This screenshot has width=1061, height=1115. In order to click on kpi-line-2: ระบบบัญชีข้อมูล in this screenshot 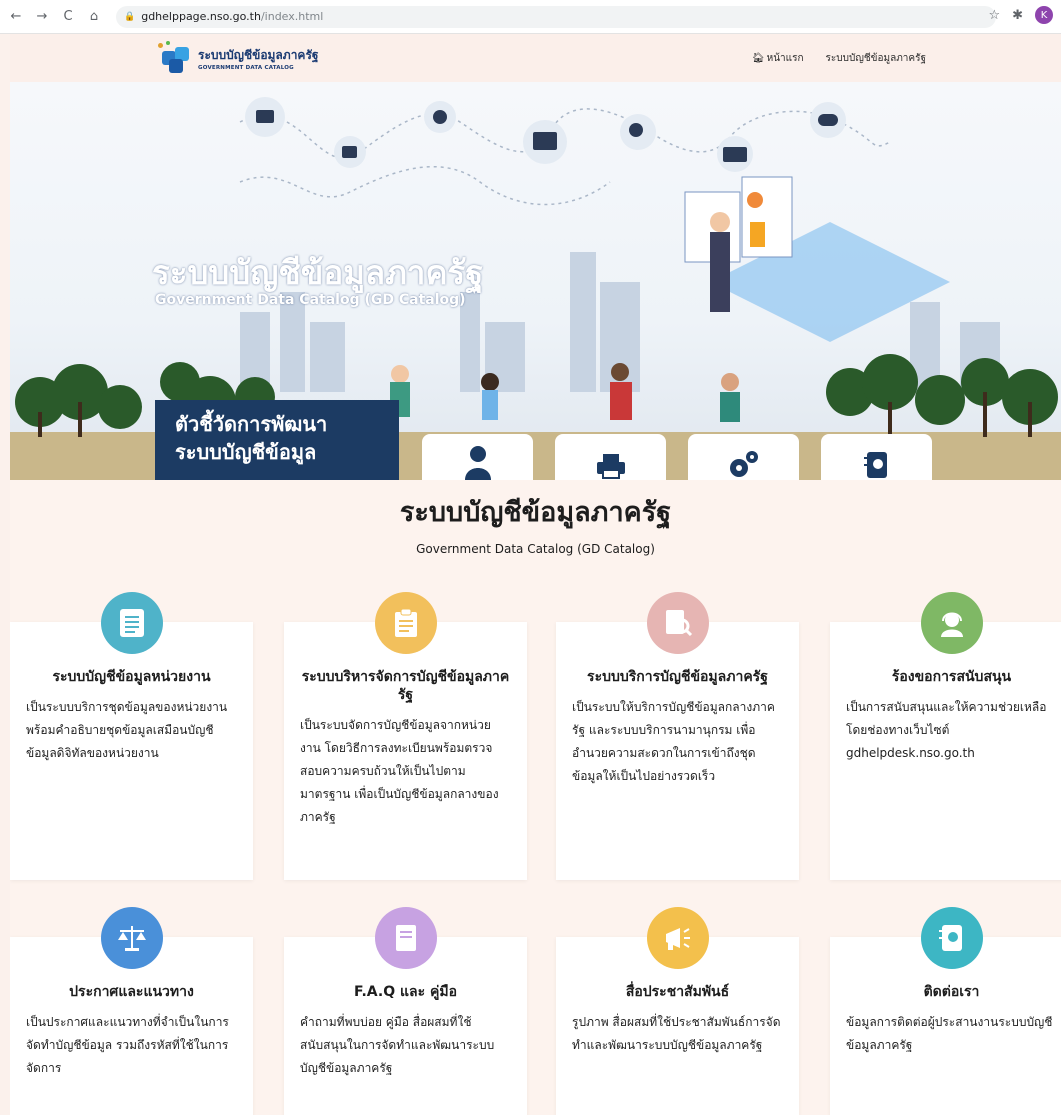, I will do `click(246, 452)`.